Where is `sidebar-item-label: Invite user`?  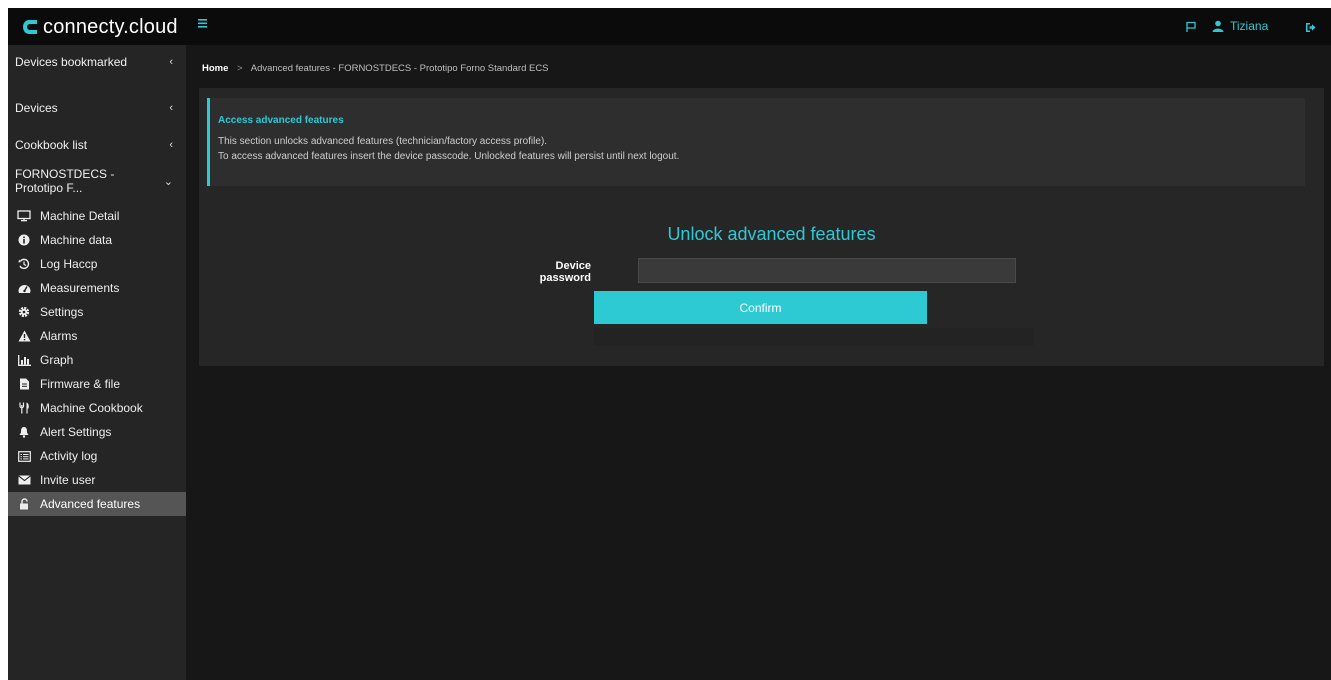
sidebar-item-label: Invite user is located at coordinates (68, 480).